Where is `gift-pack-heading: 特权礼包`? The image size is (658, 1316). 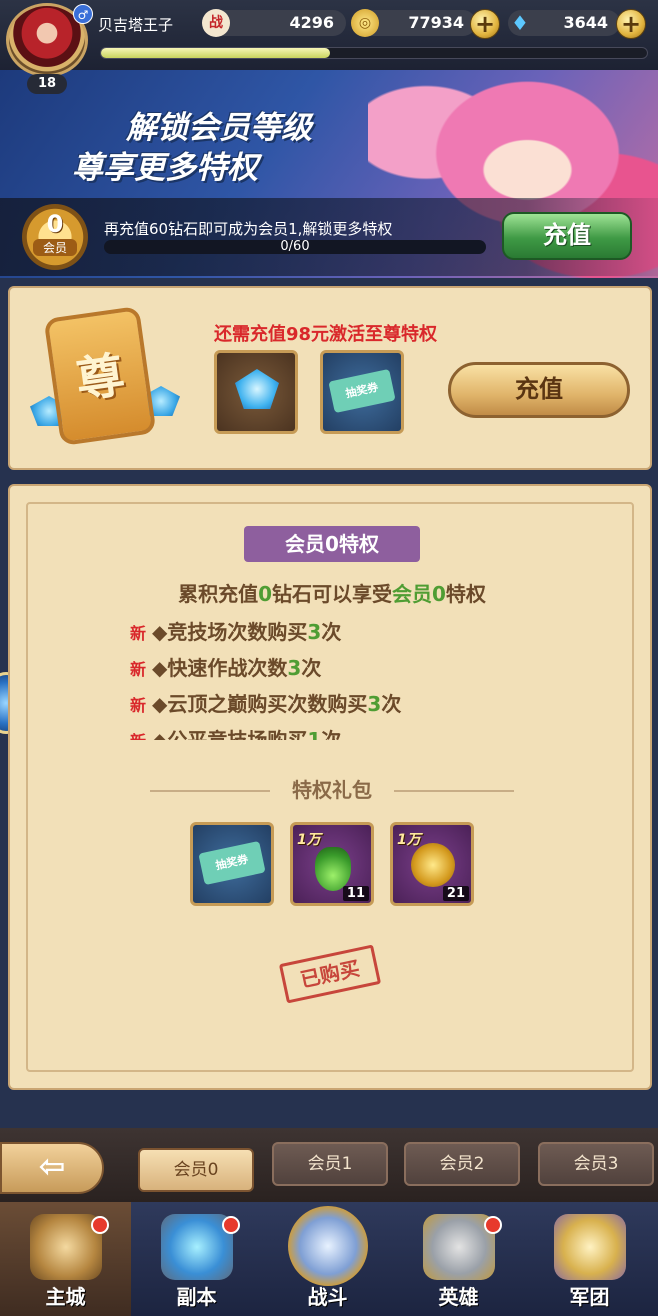 gift-pack-heading: 特权礼包 is located at coordinates (332, 790).